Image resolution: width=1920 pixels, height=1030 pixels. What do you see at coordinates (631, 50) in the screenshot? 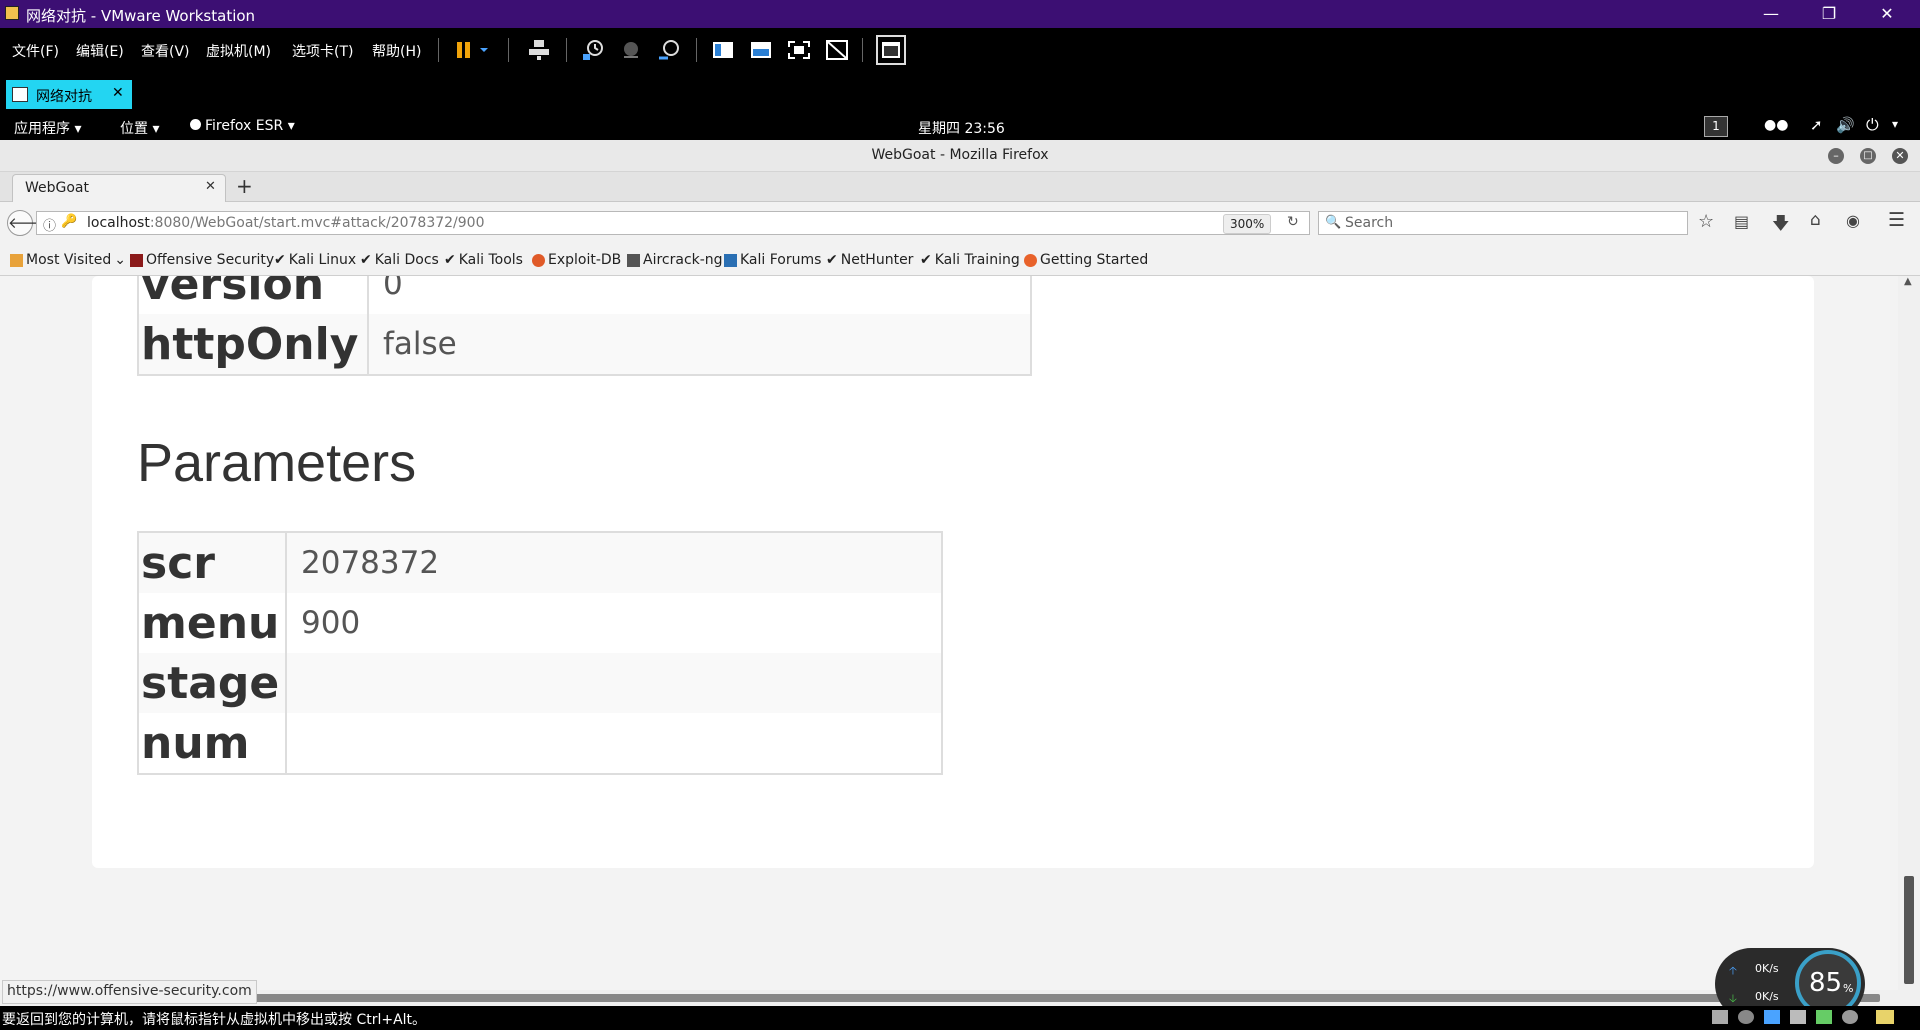
I see `revert-snapshot-icon` at bounding box center [631, 50].